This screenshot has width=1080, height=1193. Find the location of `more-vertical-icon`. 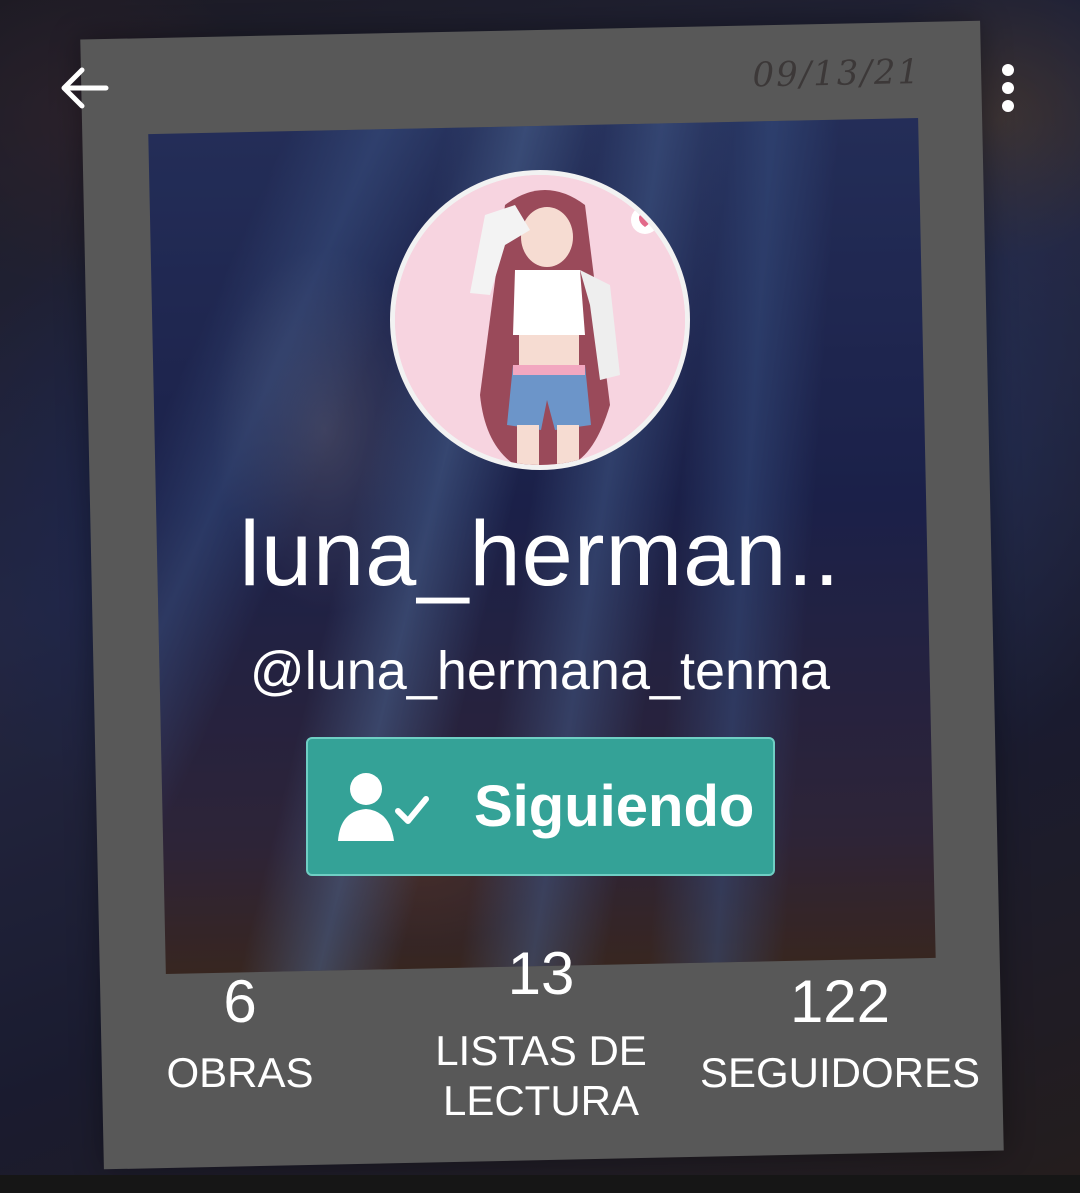

more-vertical-icon is located at coordinates (1008, 88).